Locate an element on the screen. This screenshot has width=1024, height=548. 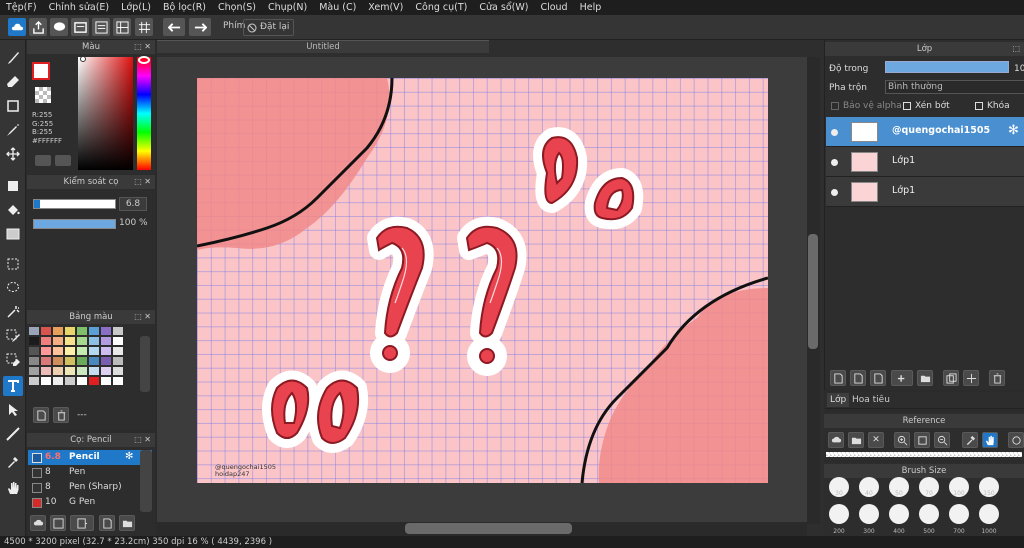
menu-view: Xem(V) is located at coordinates (385, 7).